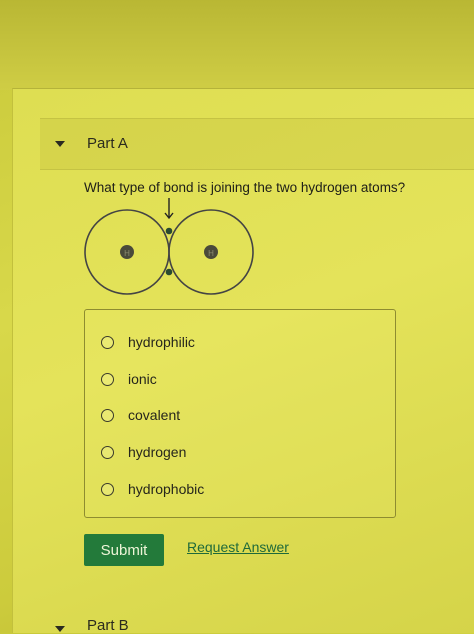  I want to click on part-a-header: Part A, so click(257, 144).